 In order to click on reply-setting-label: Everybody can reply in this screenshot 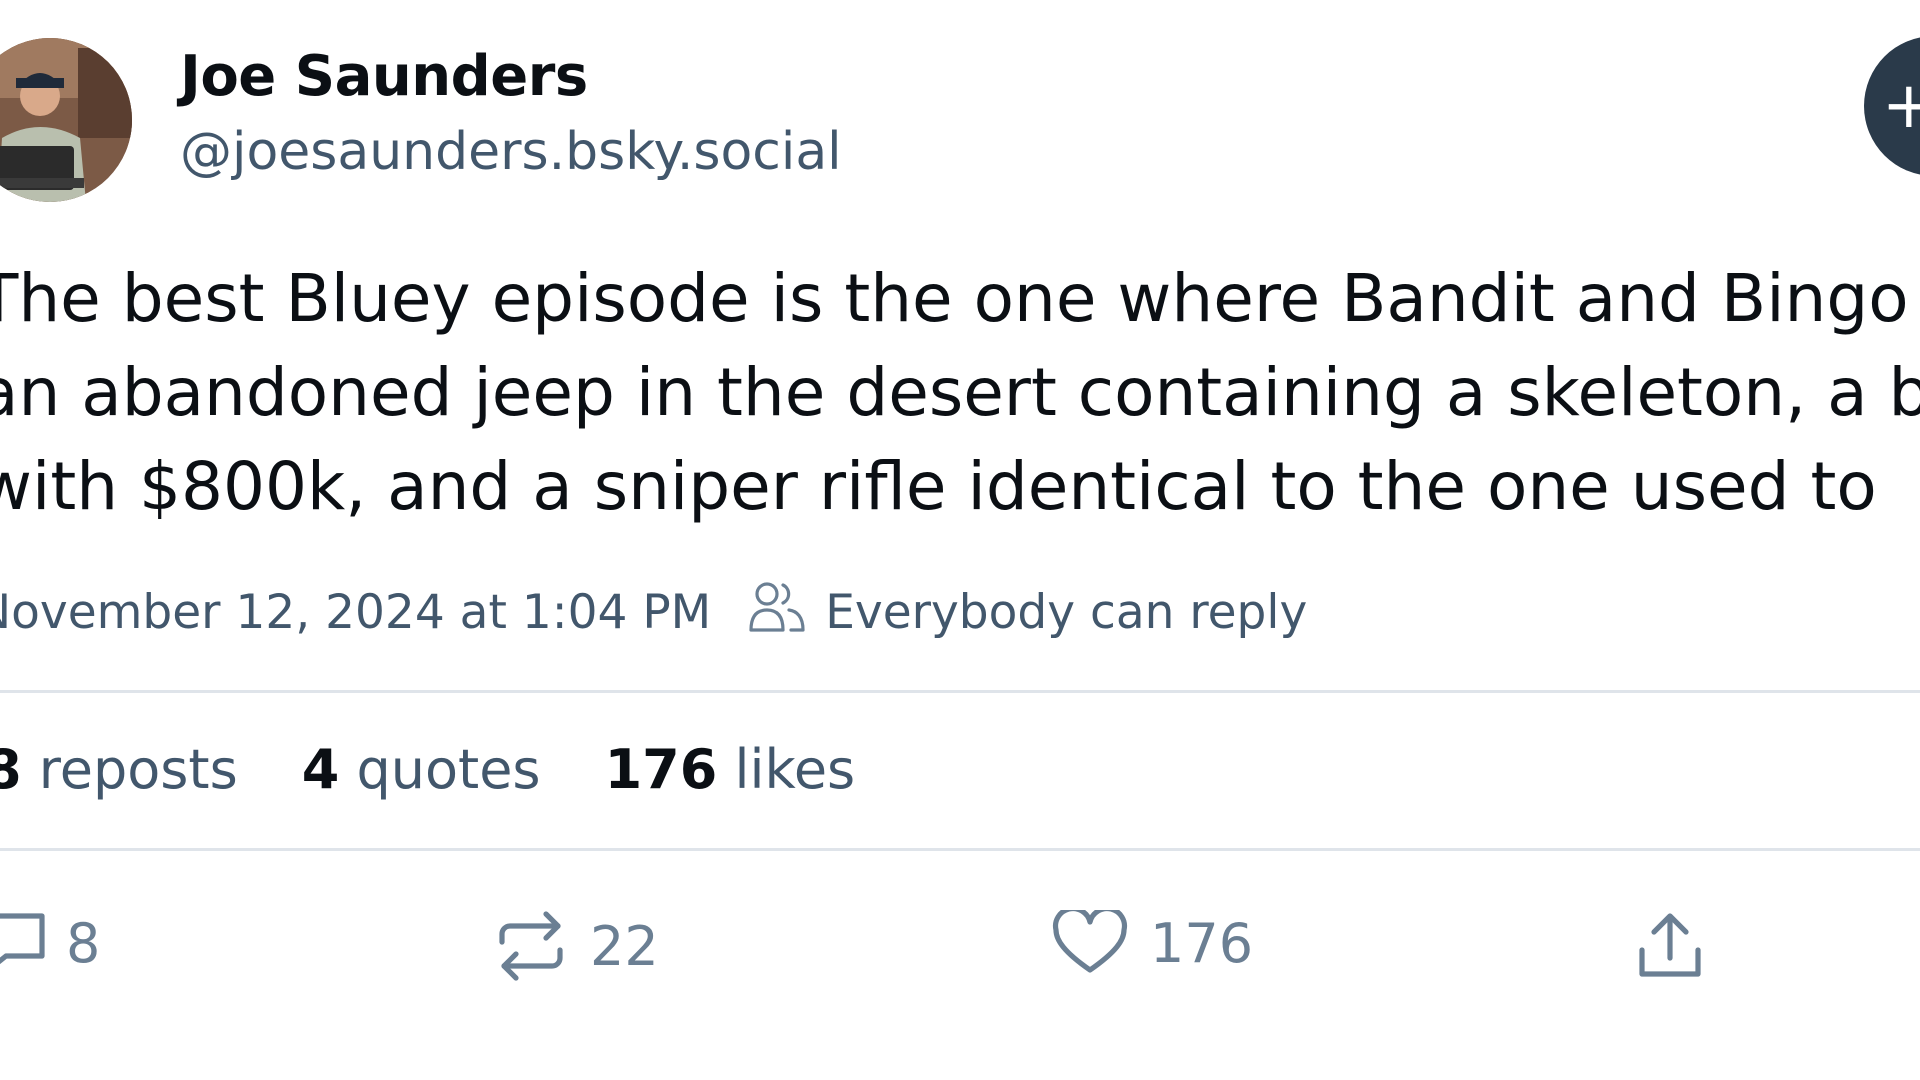, I will do `click(1066, 612)`.